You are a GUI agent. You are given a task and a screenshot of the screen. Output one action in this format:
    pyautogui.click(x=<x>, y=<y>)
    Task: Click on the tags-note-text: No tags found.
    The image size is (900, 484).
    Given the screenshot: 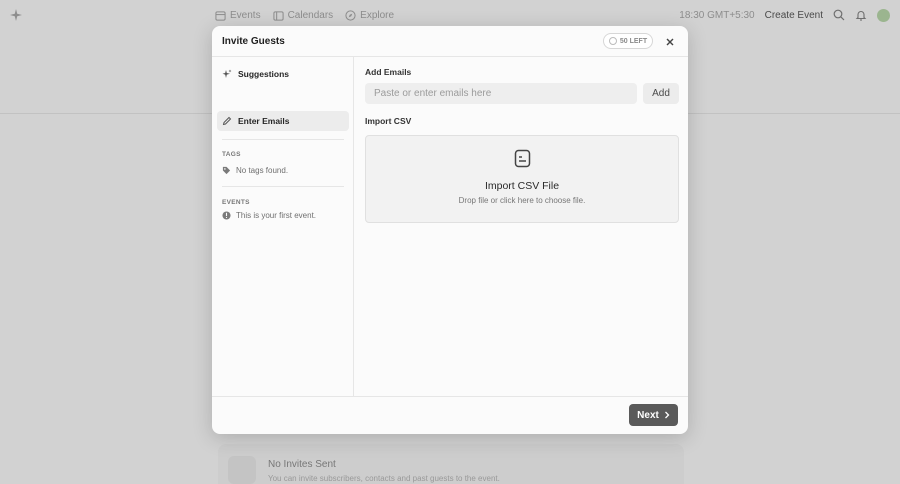 What is the action you would take?
    pyautogui.click(x=262, y=170)
    